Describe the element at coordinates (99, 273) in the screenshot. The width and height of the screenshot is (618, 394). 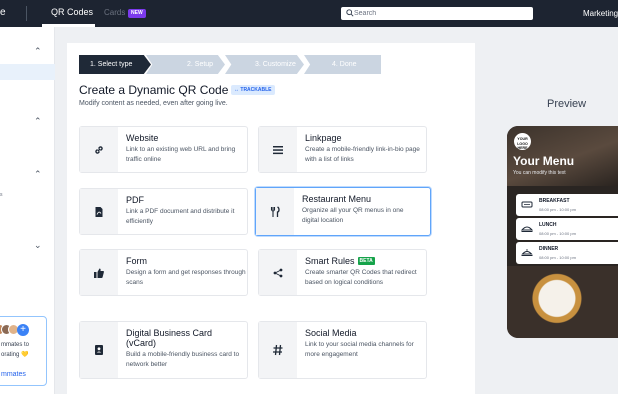
I see `thumbs-up-icon` at that location.